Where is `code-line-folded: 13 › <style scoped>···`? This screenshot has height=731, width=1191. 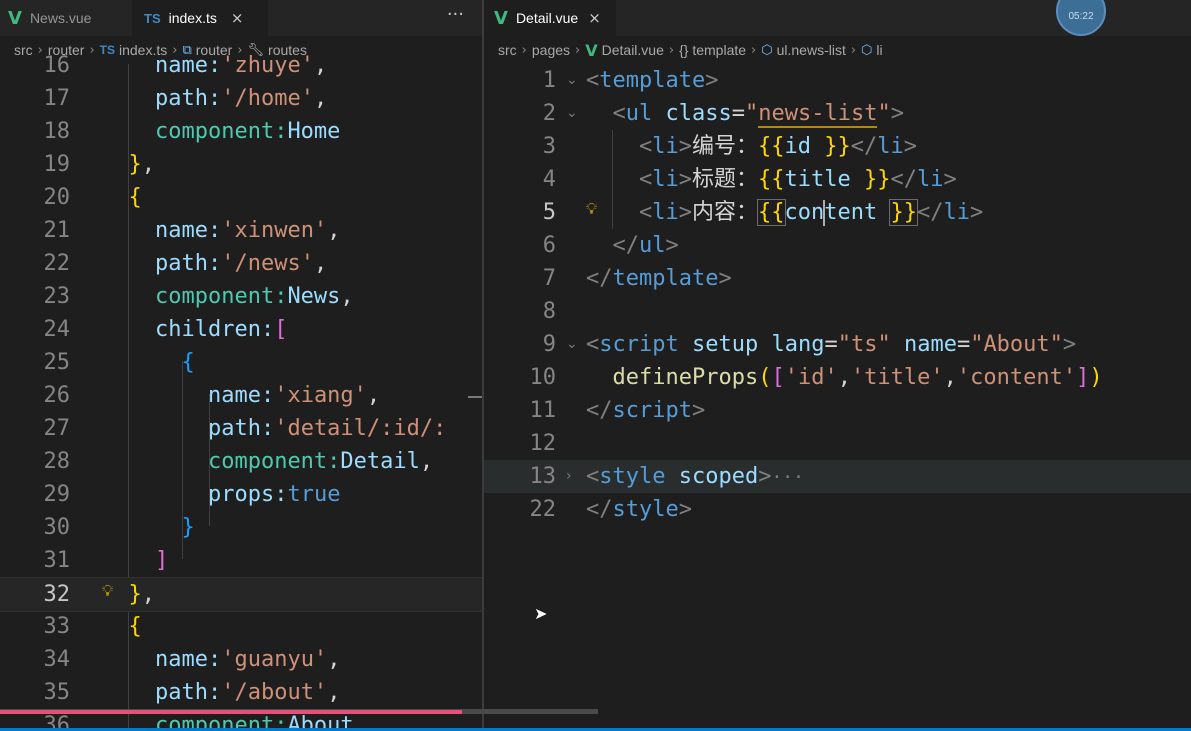 code-line-folded: 13 › <style scoped>··· is located at coordinates (837, 476).